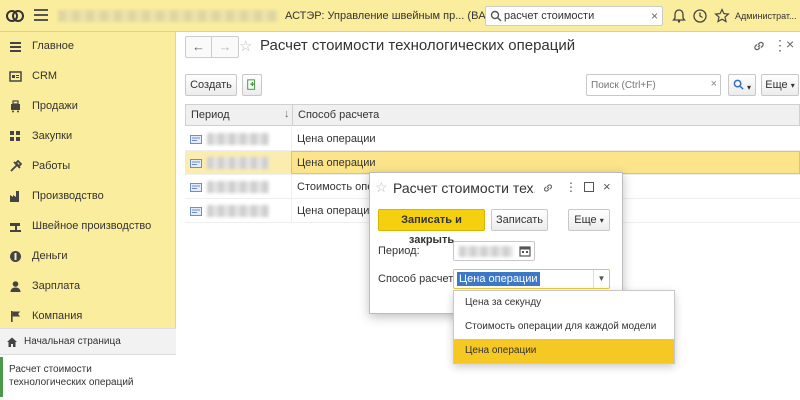  What do you see at coordinates (50, 256) in the screenshot?
I see `sidebar-item-label: Деньги` at bounding box center [50, 256].